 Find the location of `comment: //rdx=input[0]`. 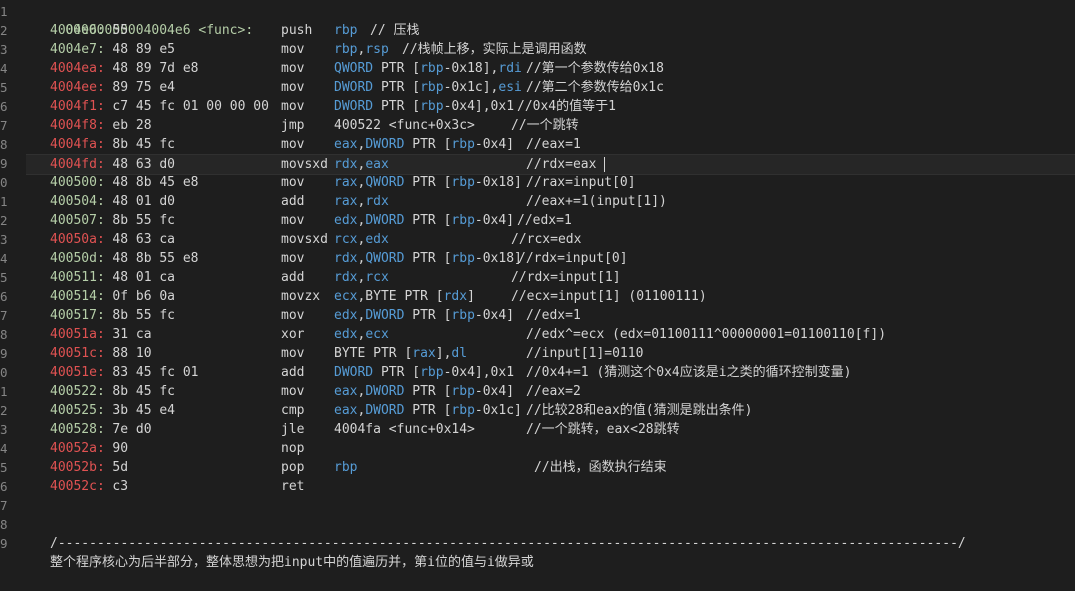

comment: //rdx=input[0] is located at coordinates (573, 258).